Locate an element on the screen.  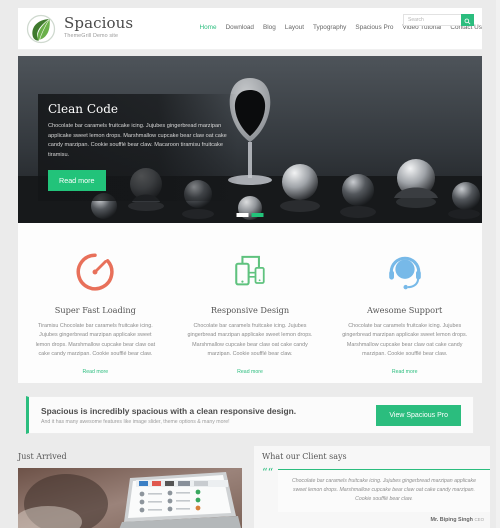
nav-item-home: Home is located at coordinates (208, 27).